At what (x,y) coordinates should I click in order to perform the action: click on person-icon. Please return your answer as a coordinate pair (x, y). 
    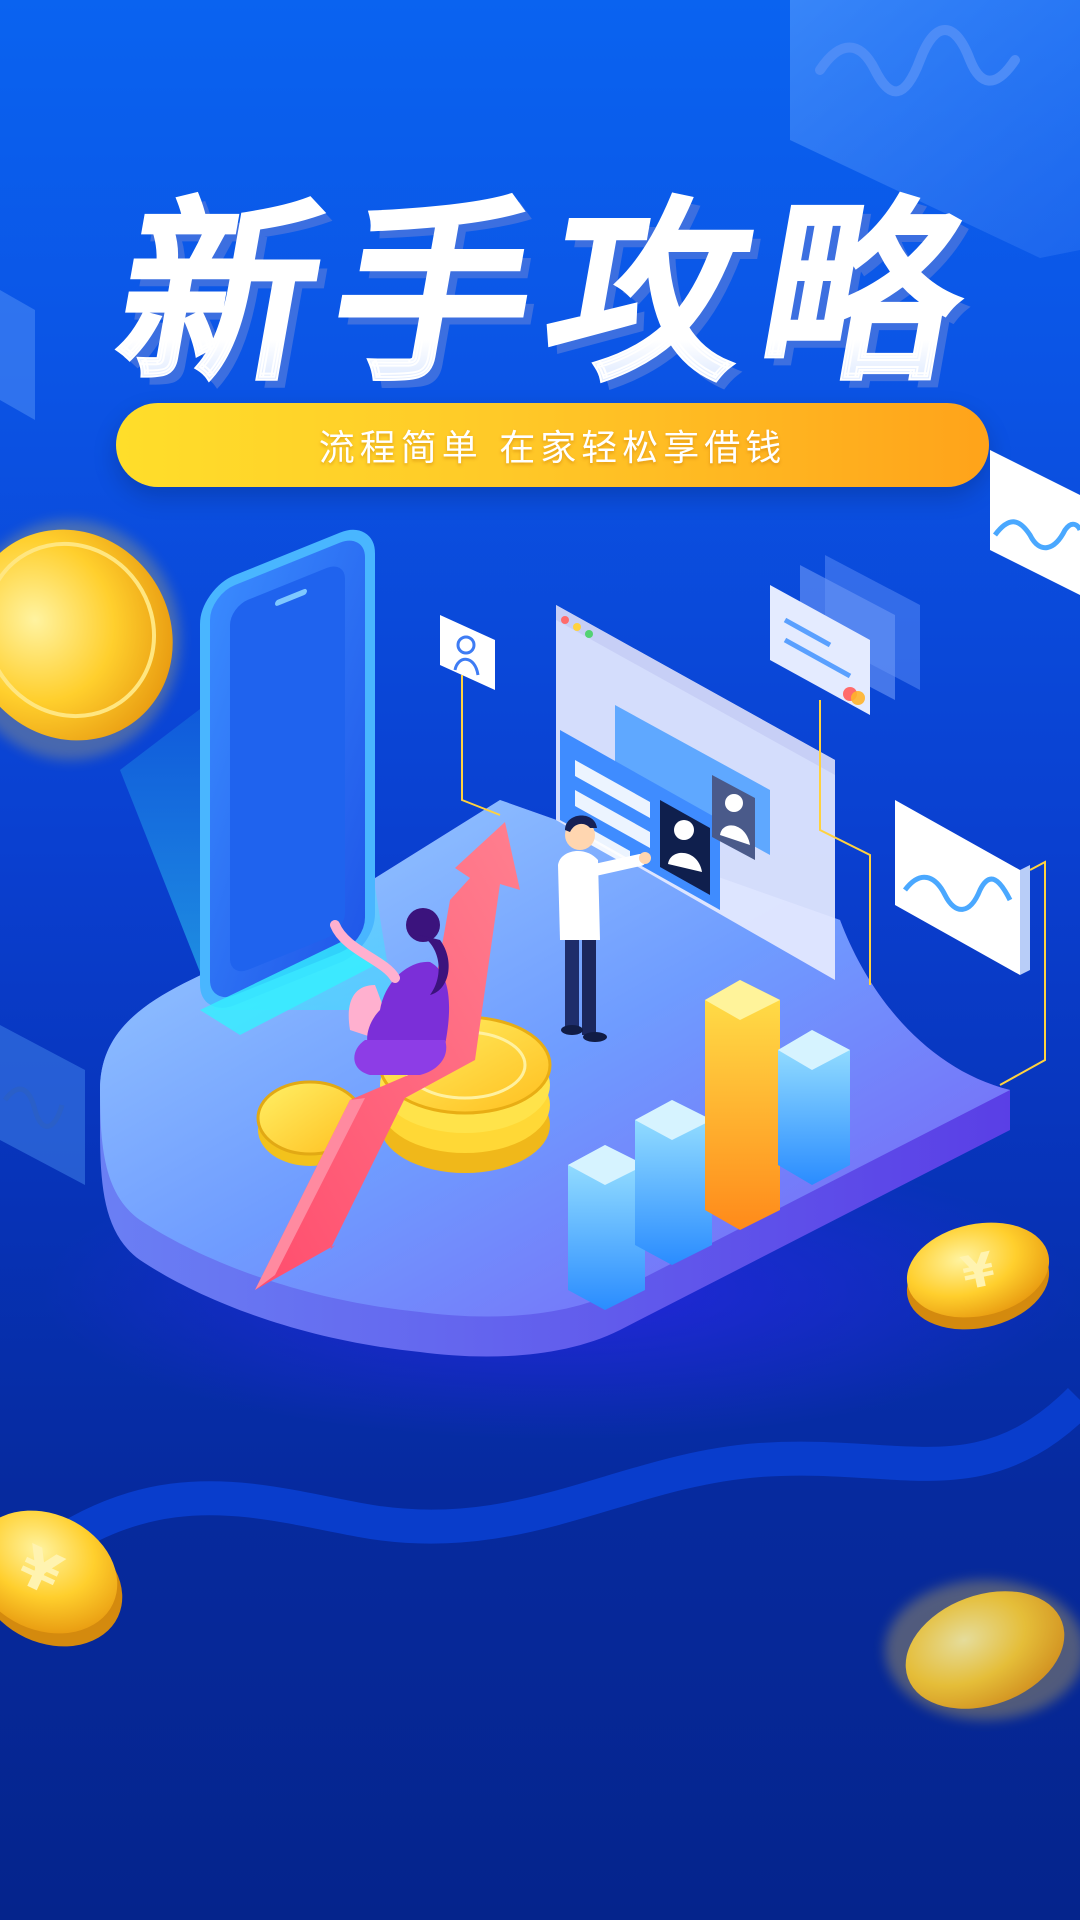
    Looking at the image, I should click on (470, 715).